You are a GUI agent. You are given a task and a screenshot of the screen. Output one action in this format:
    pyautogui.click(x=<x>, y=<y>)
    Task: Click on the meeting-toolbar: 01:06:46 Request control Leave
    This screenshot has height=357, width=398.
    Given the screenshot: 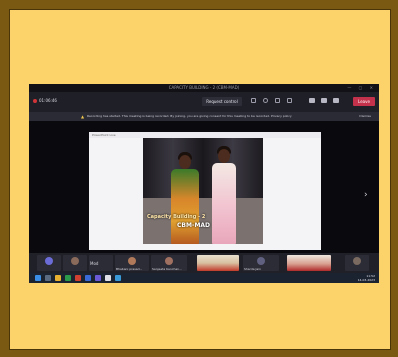 What is the action you would take?
    pyautogui.click(x=204, y=102)
    